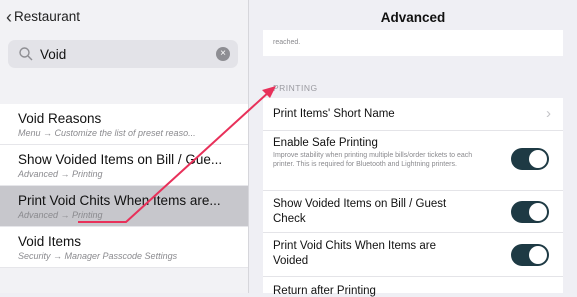  What do you see at coordinates (60, 118) in the screenshot?
I see `result-title: Void Reasons` at bounding box center [60, 118].